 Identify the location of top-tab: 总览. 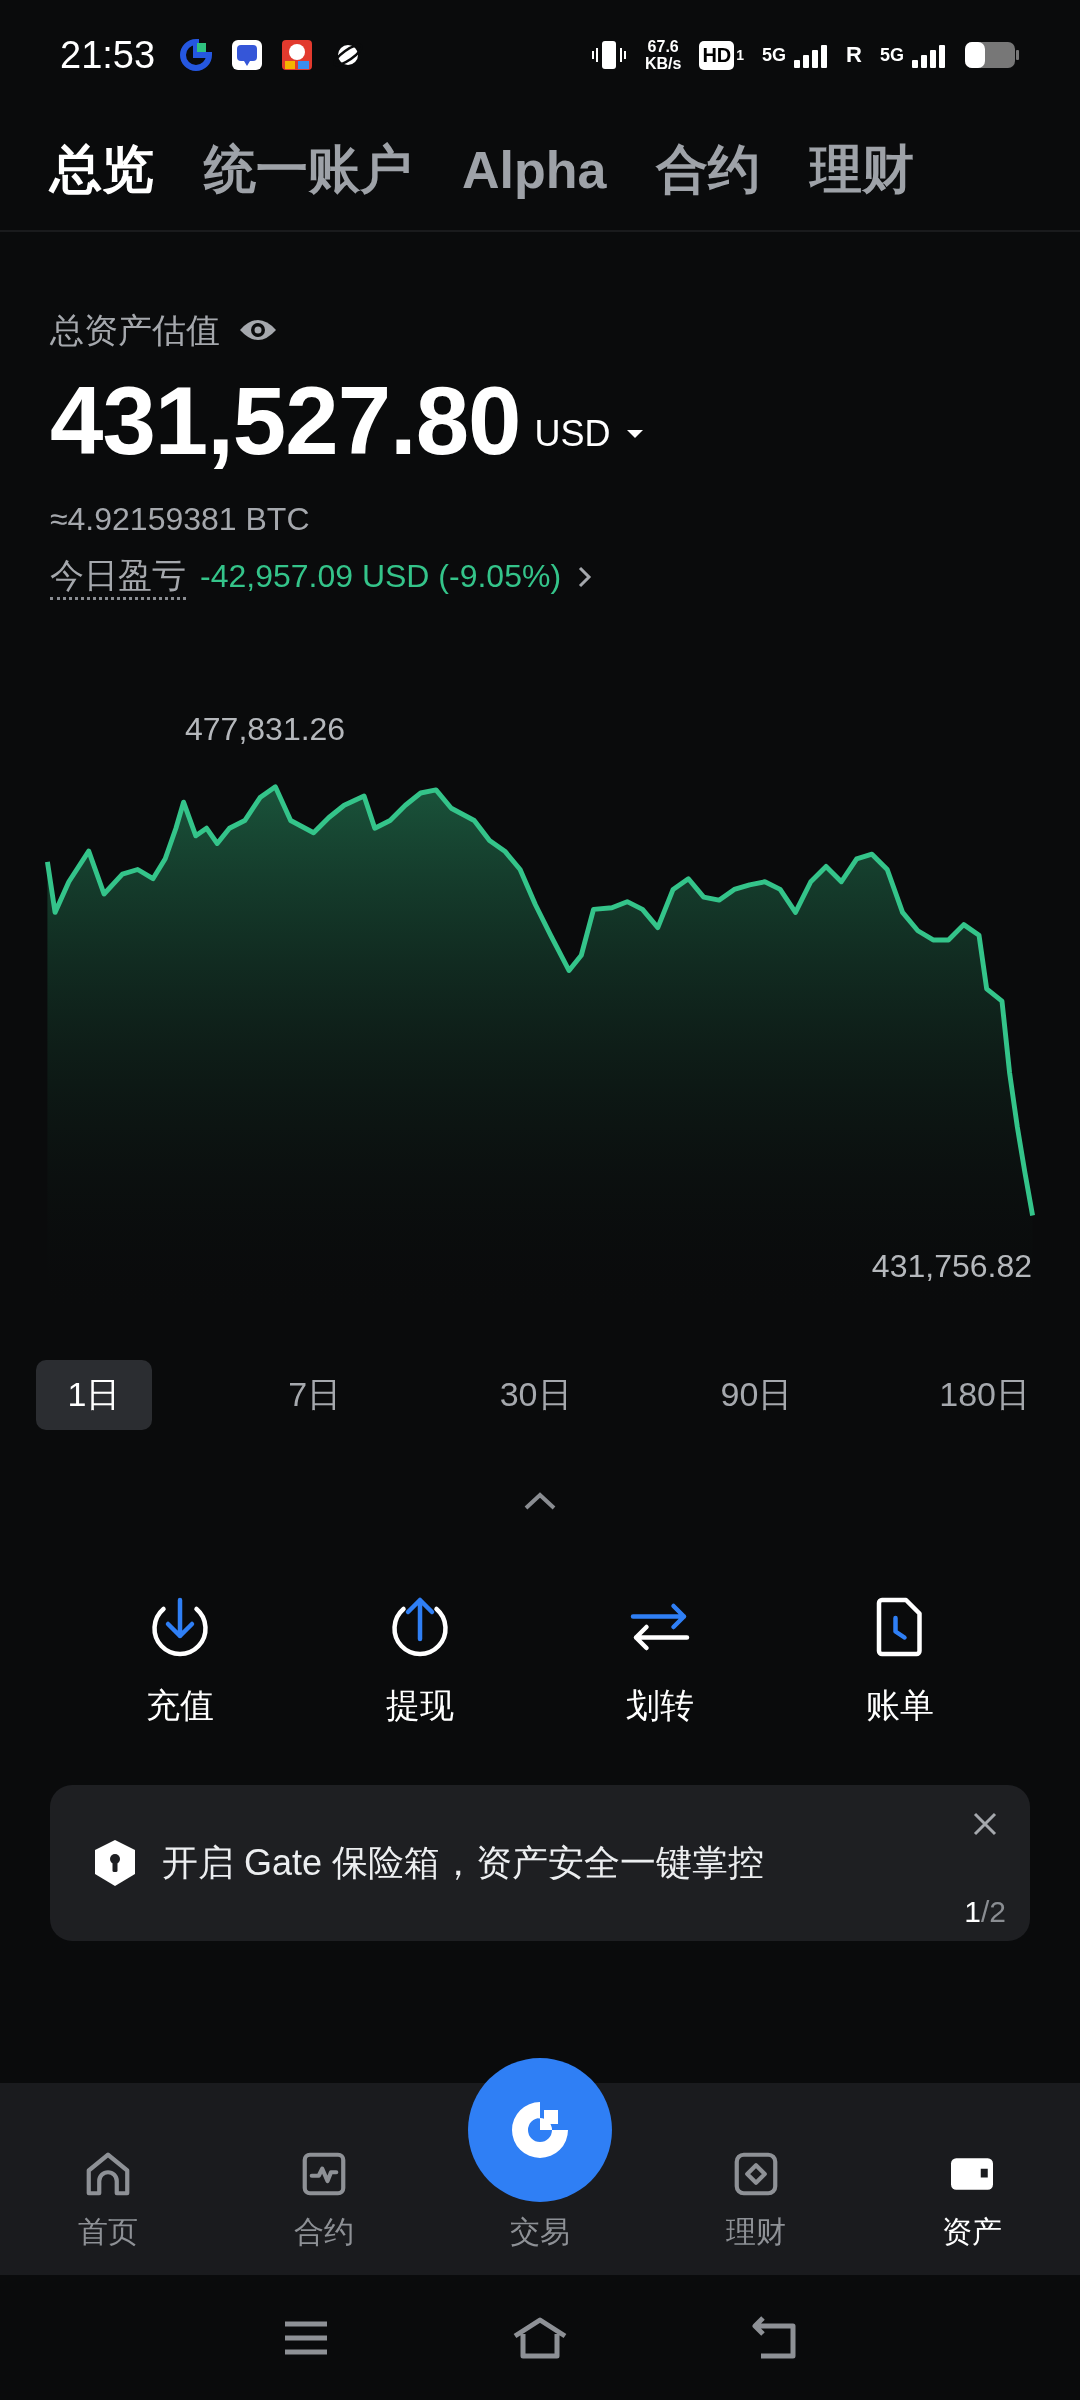
(102, 170).